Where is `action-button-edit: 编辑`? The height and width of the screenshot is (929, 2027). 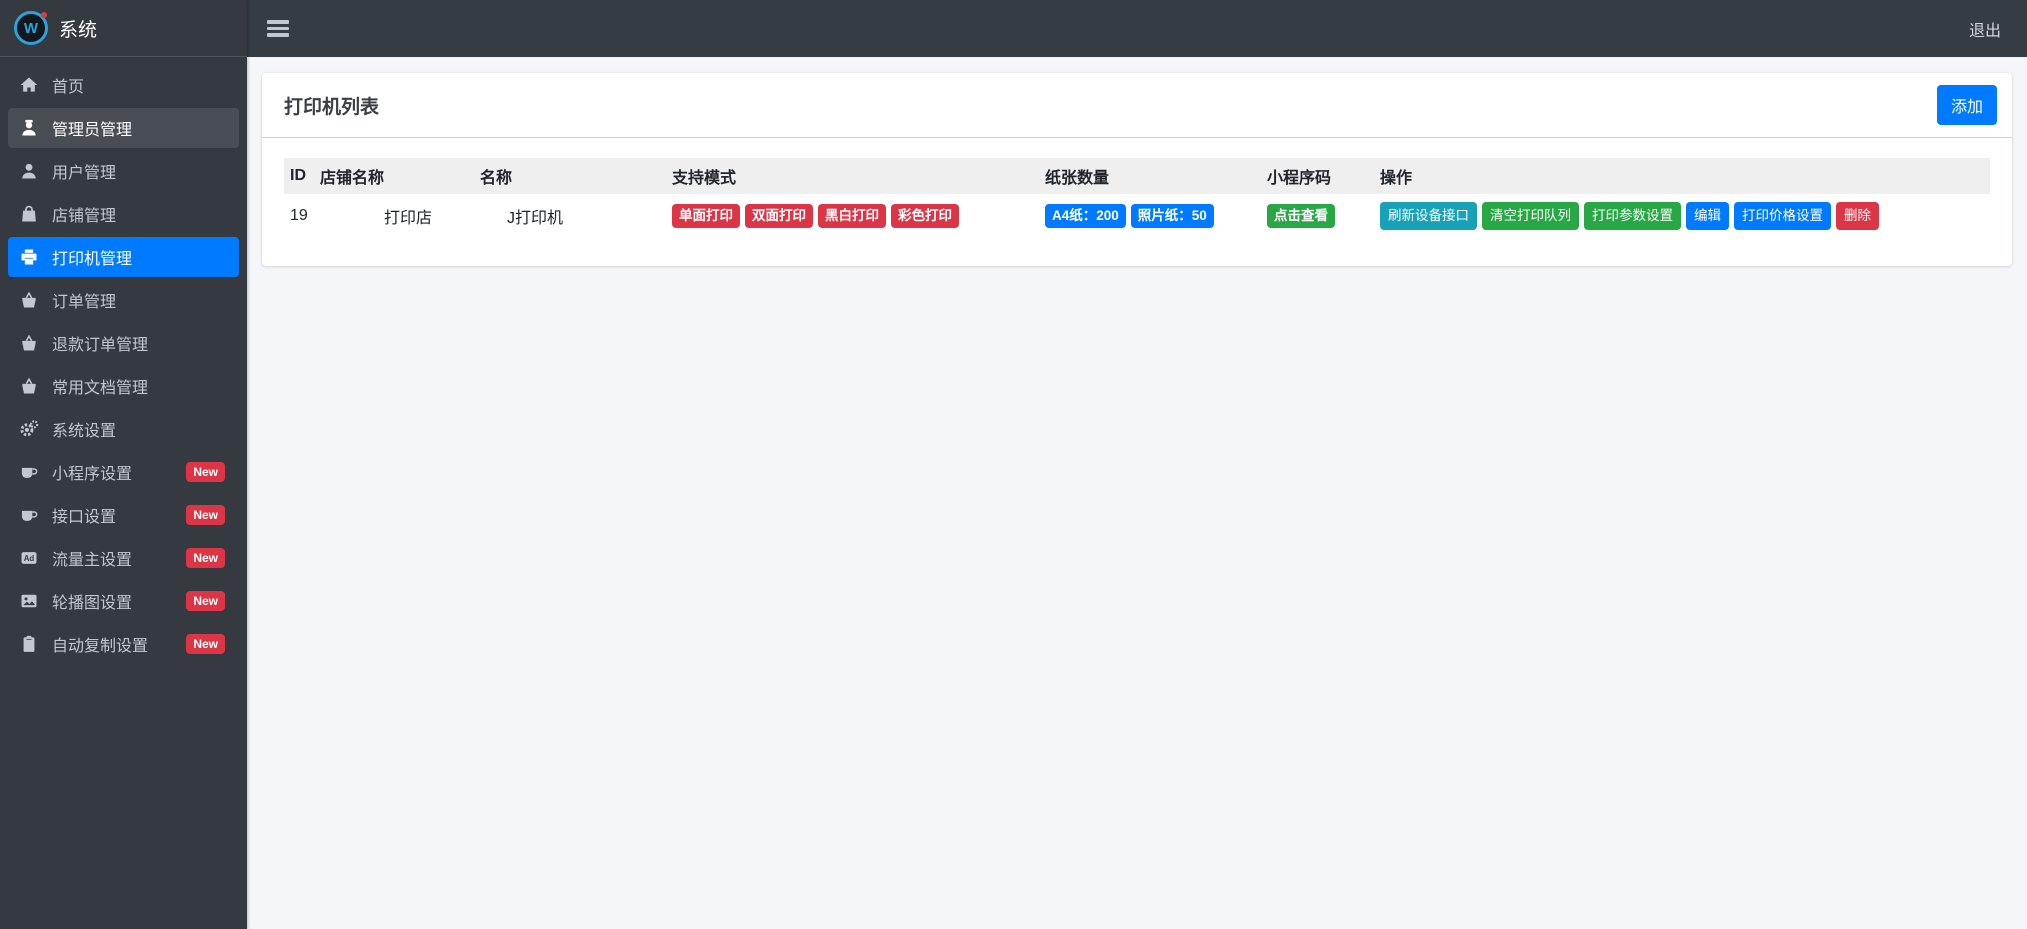
action-button-edit: 编辑 is located at coordinates (1707, 216).